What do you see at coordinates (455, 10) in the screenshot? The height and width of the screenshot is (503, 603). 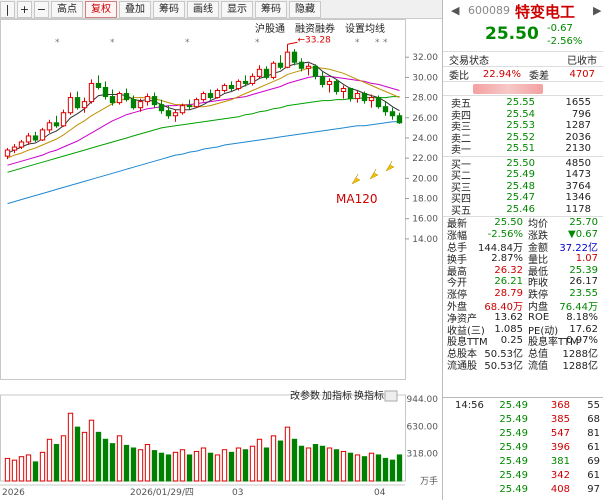 I see `prev-stock-icon: ◀` at bounding box center [455, 10].